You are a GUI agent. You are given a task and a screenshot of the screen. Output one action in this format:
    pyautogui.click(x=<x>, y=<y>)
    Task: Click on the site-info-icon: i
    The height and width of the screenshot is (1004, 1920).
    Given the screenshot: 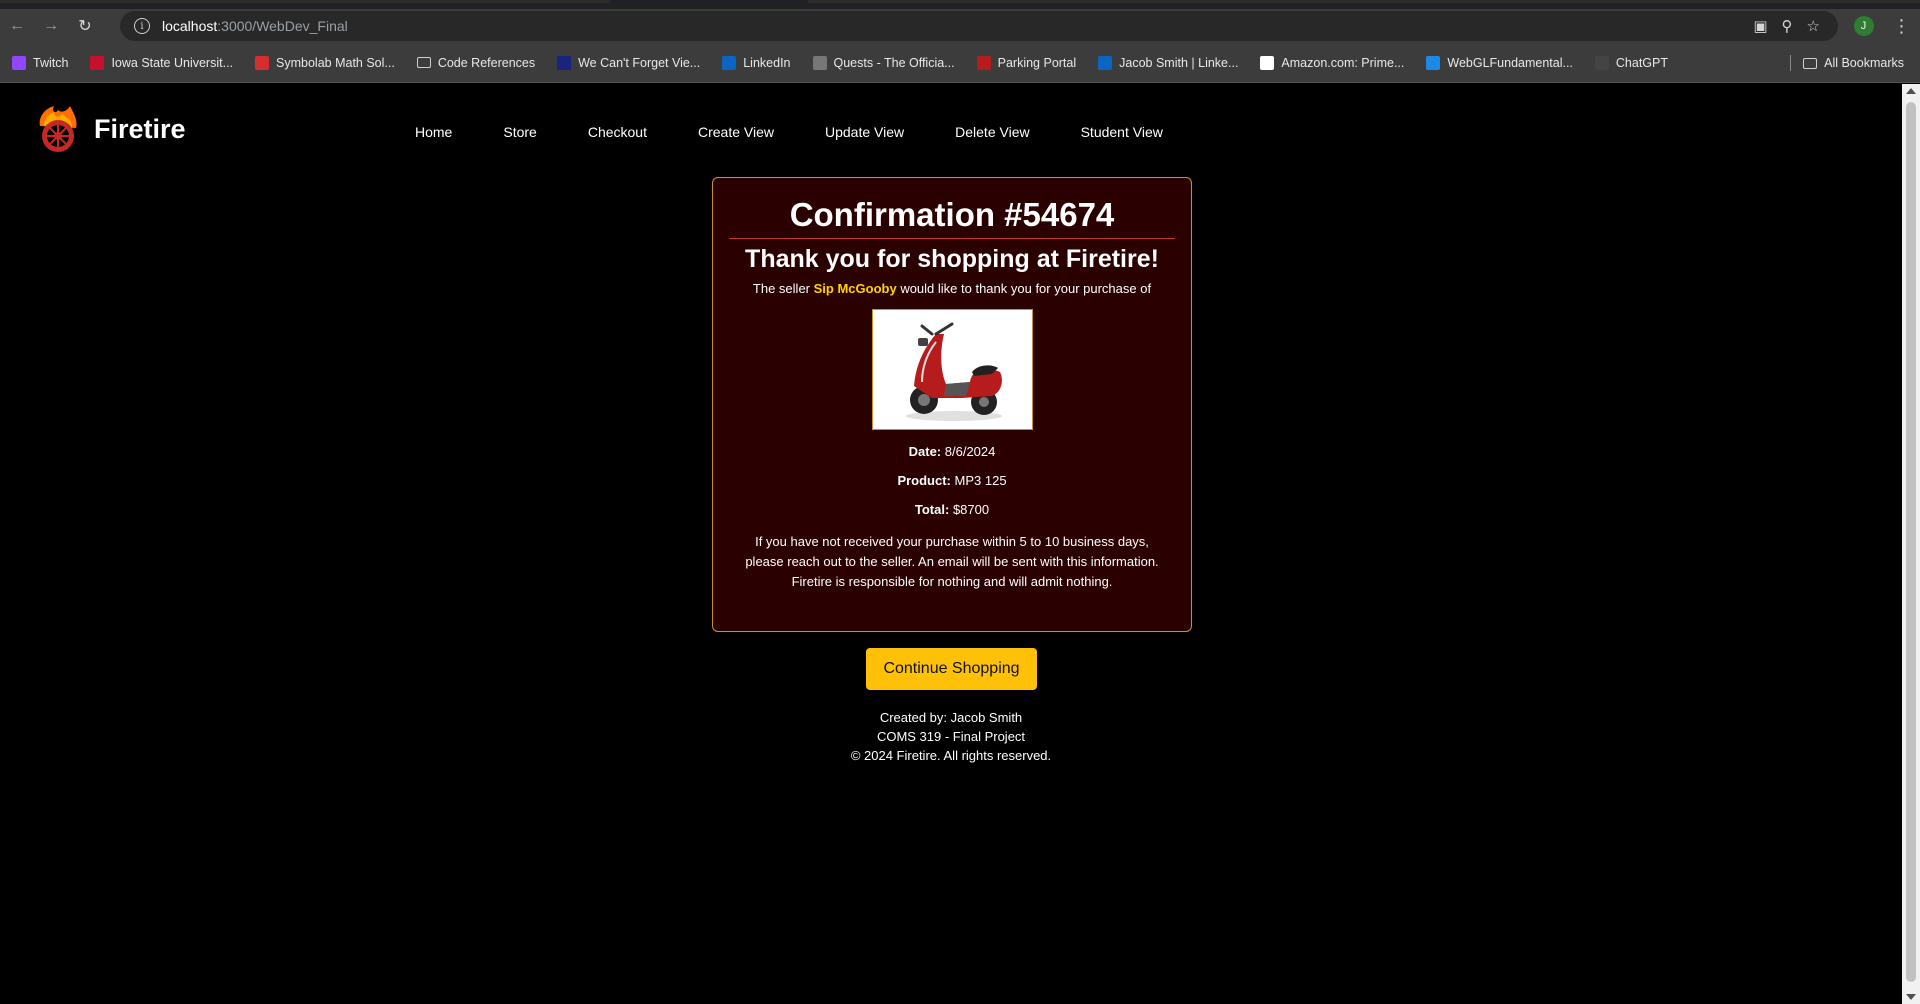 What is the action you would take?
    pyautogui.click(x=142, y=26)
    